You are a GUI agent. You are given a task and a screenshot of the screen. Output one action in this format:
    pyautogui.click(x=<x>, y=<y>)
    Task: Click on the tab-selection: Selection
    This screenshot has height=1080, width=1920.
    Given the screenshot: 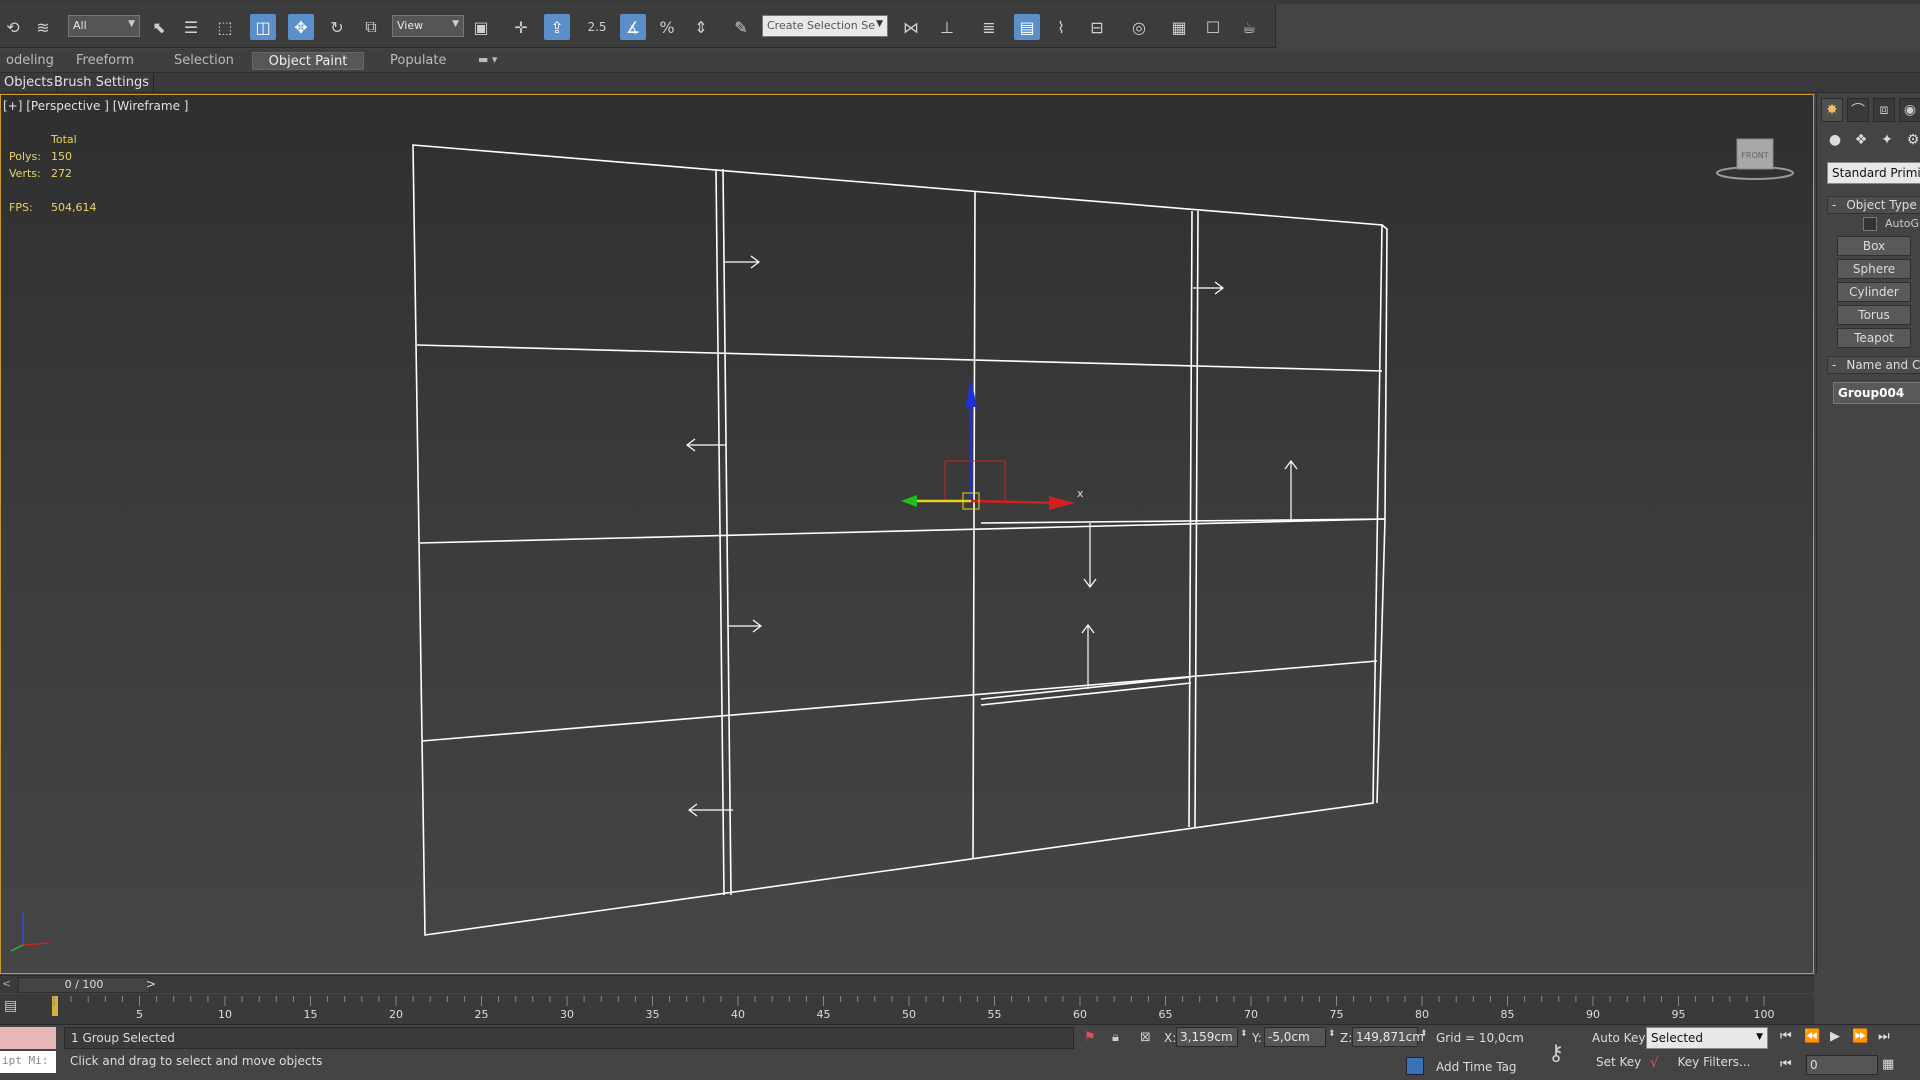 What is the action you would take?
    pyautogui.click(x=204, y=61)
    